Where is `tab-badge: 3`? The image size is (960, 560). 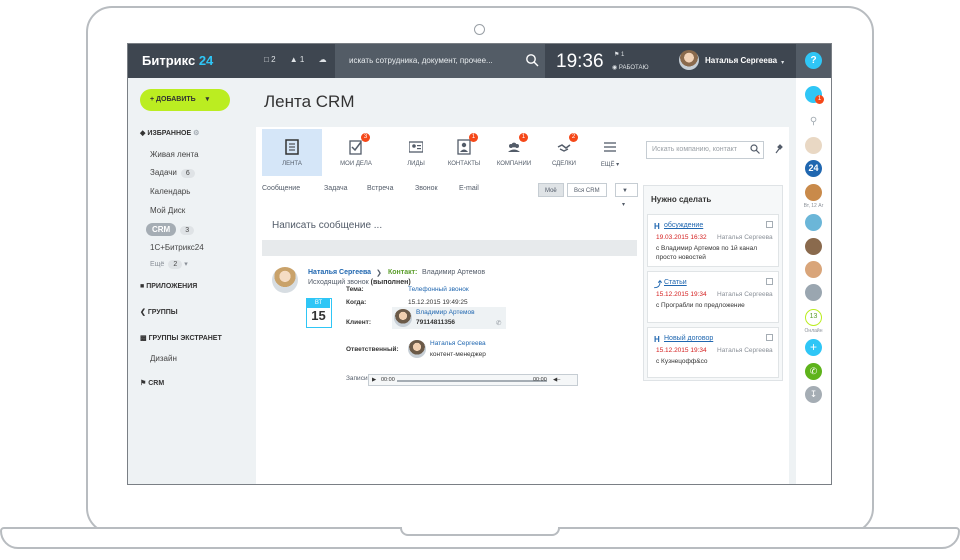
tab-badge: 3 is located at coordinates (365, 137).